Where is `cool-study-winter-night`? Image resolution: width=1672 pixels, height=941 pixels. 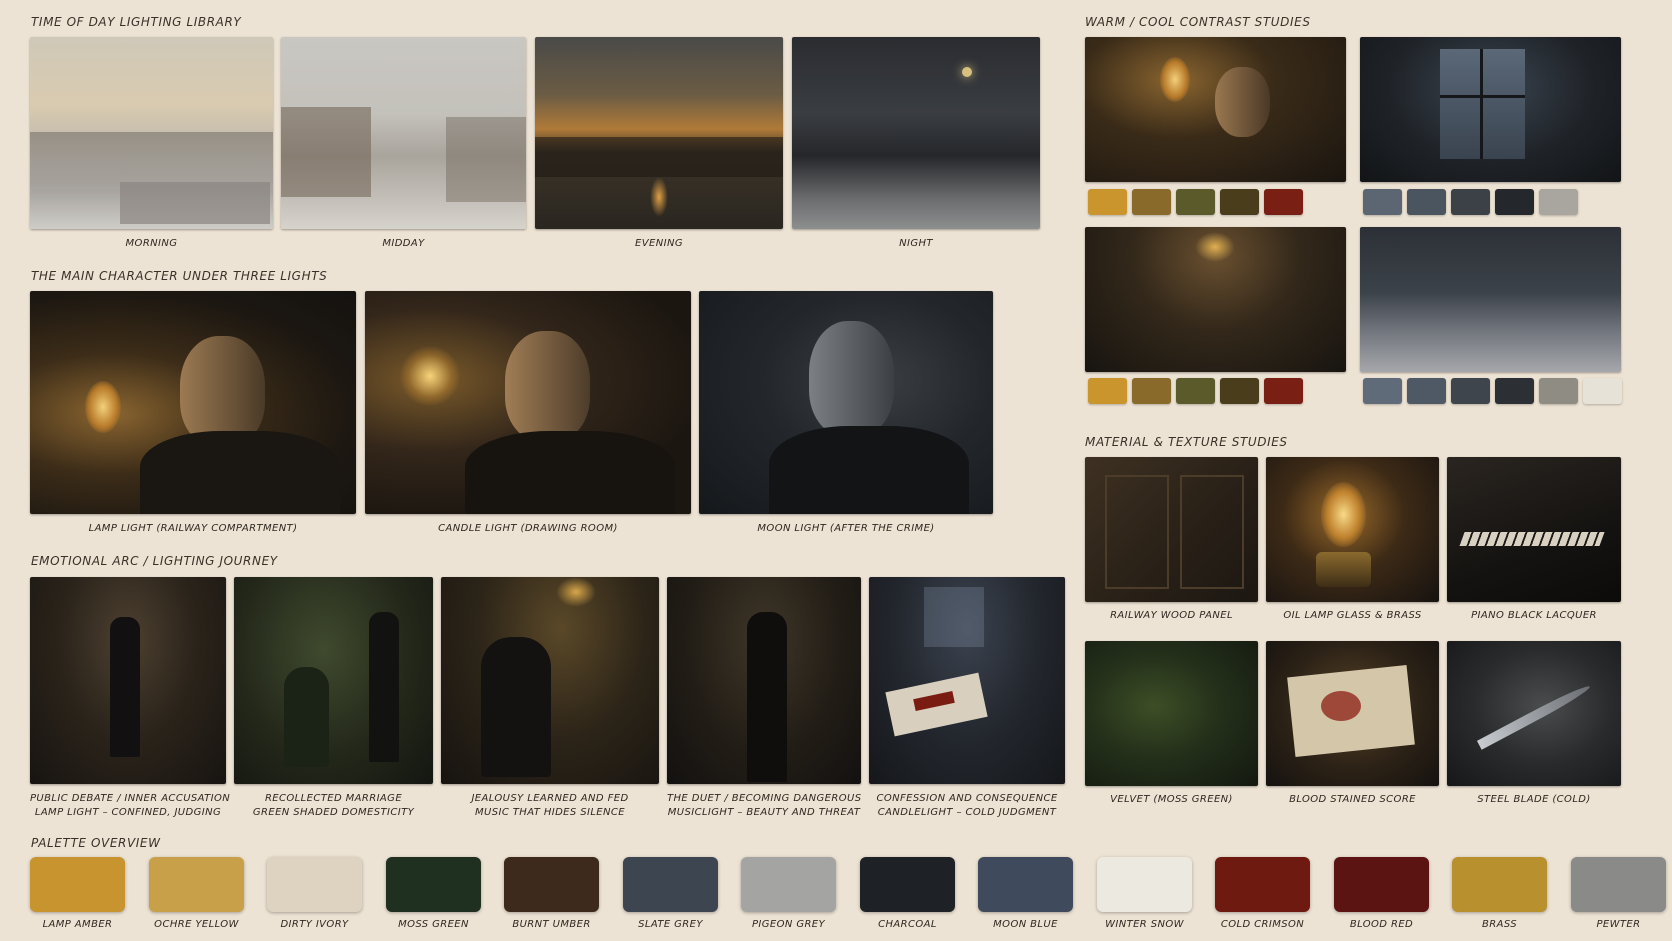 cool-study-winter-night is located at coordinates (1490, 299).